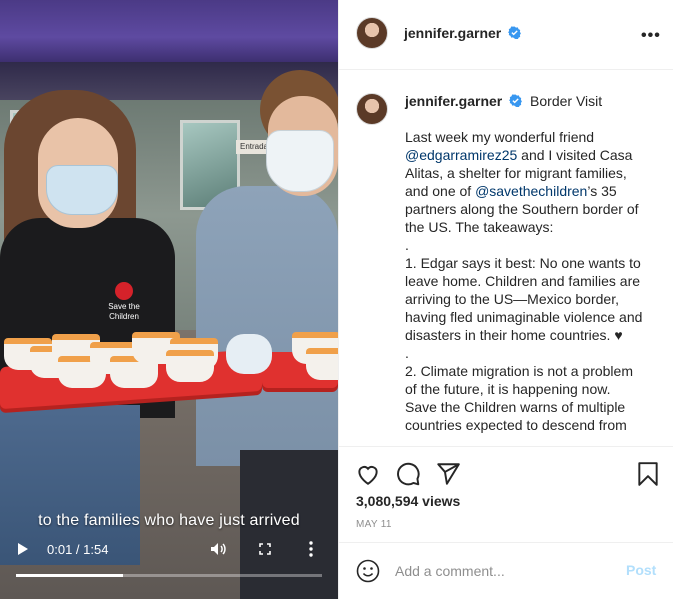 The image size is (673, 599). I want to click on more-vertical-icon, so click(311, 549).